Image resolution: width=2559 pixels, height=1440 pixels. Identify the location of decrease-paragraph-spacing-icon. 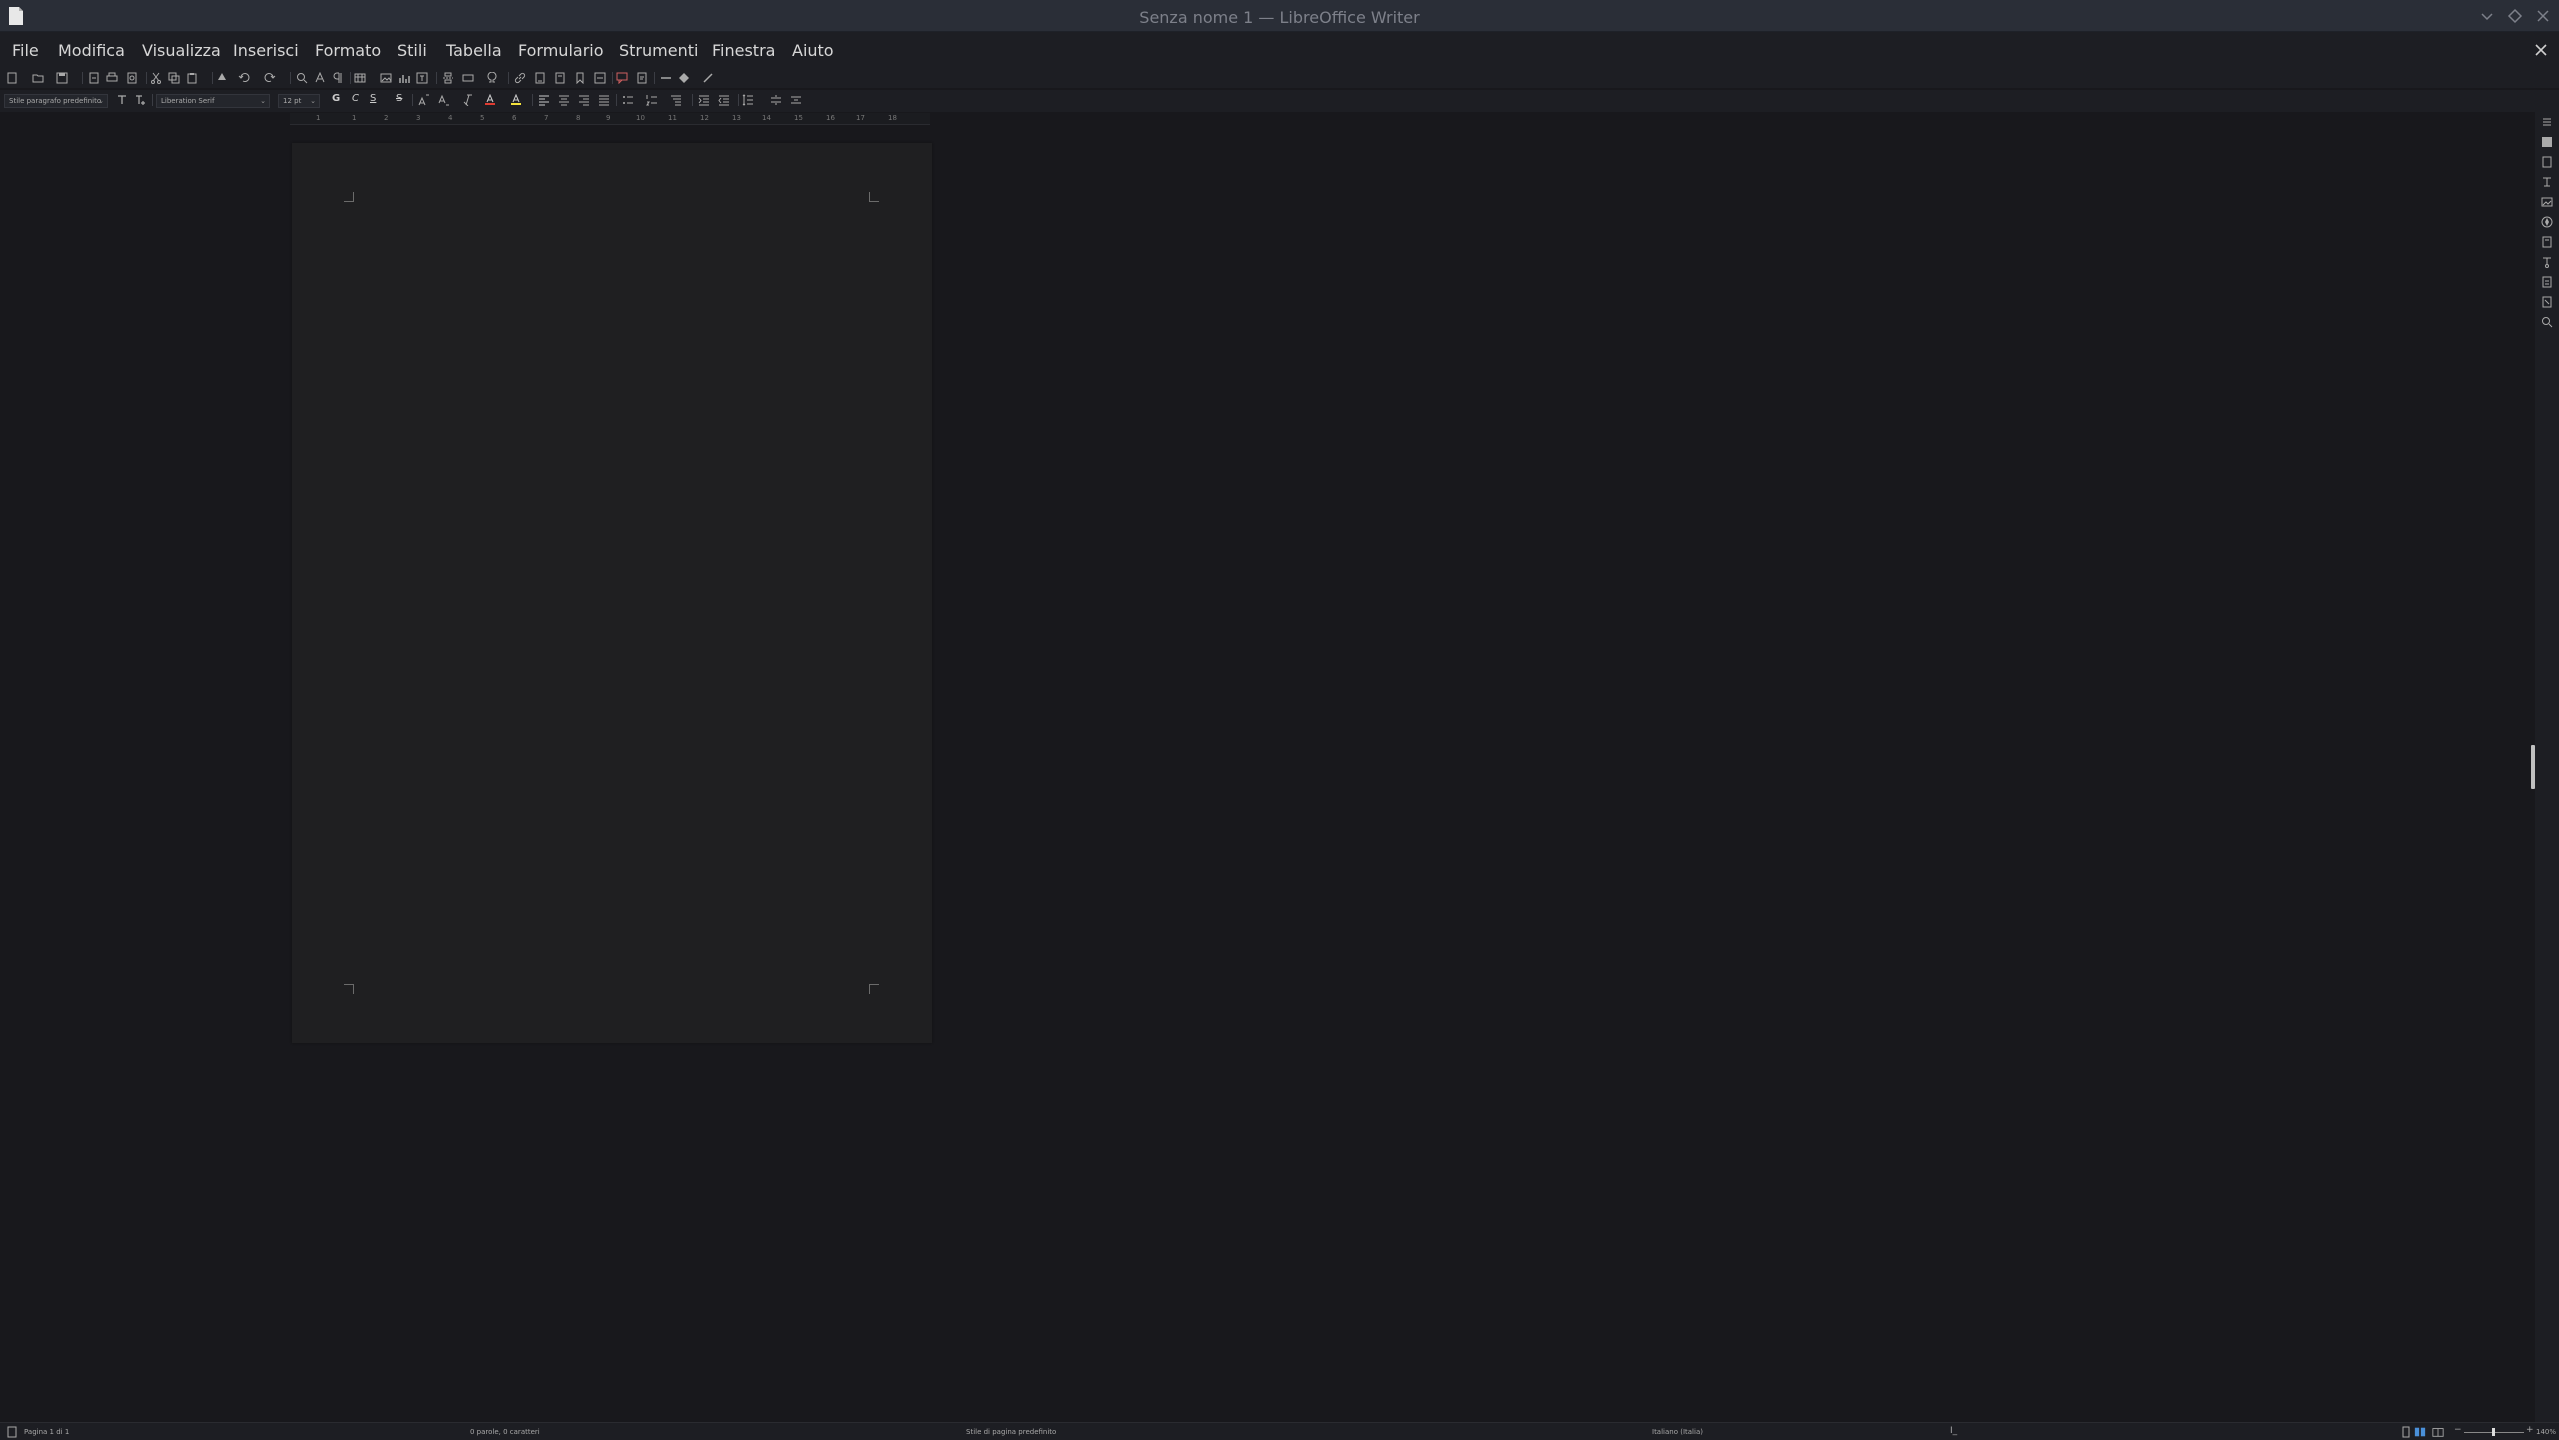
(796, 100).